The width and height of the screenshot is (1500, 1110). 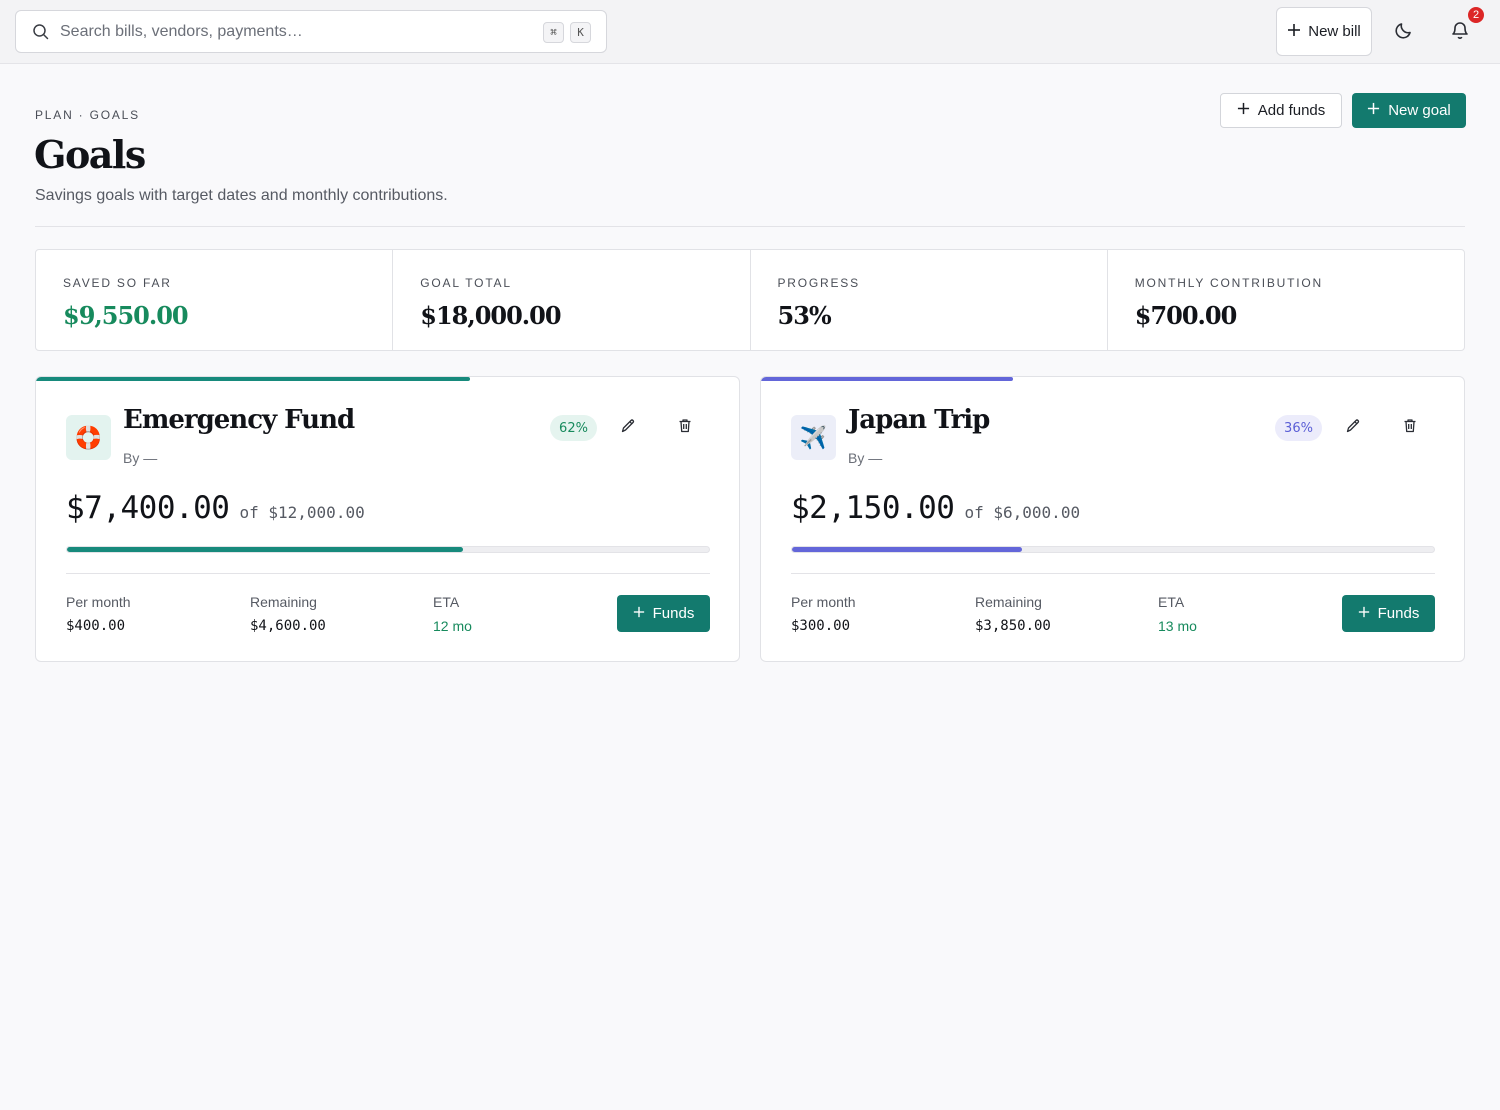 What do you see at coordinates (452, 626) in the screenshot?
I see `meta-value: 12 mo` at bounding box center [452, 626].